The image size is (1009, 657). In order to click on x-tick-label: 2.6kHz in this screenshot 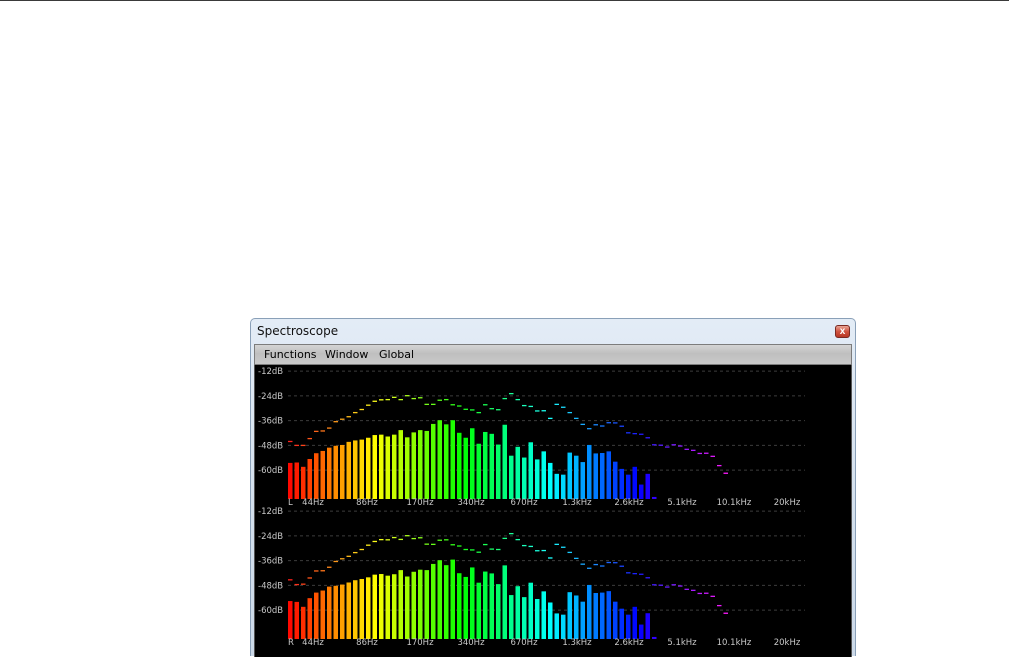, I will do `click(629, 643)`.